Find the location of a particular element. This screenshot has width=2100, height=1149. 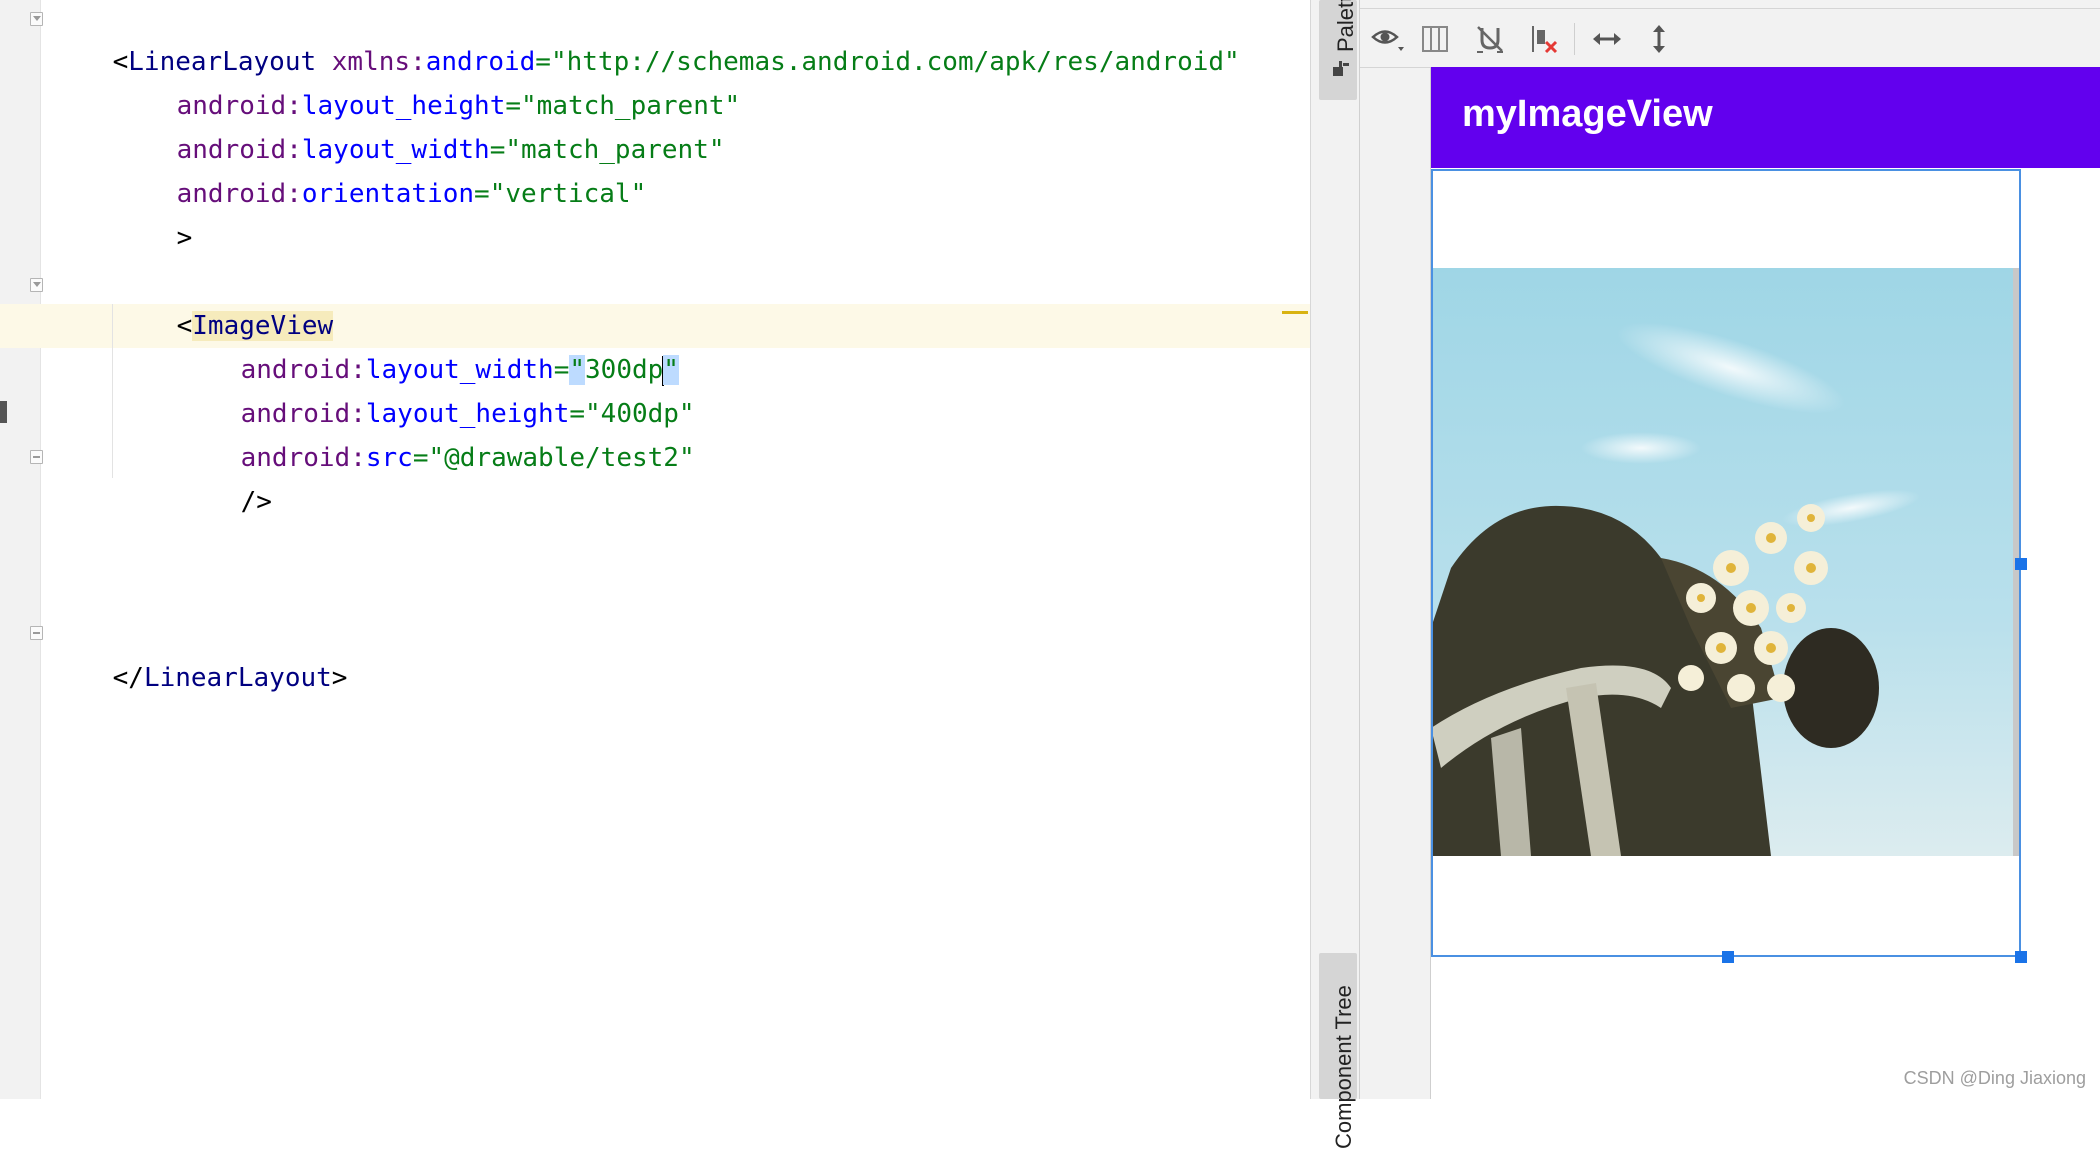

app-bar: myImageView is located at coordinates (1765, 117).